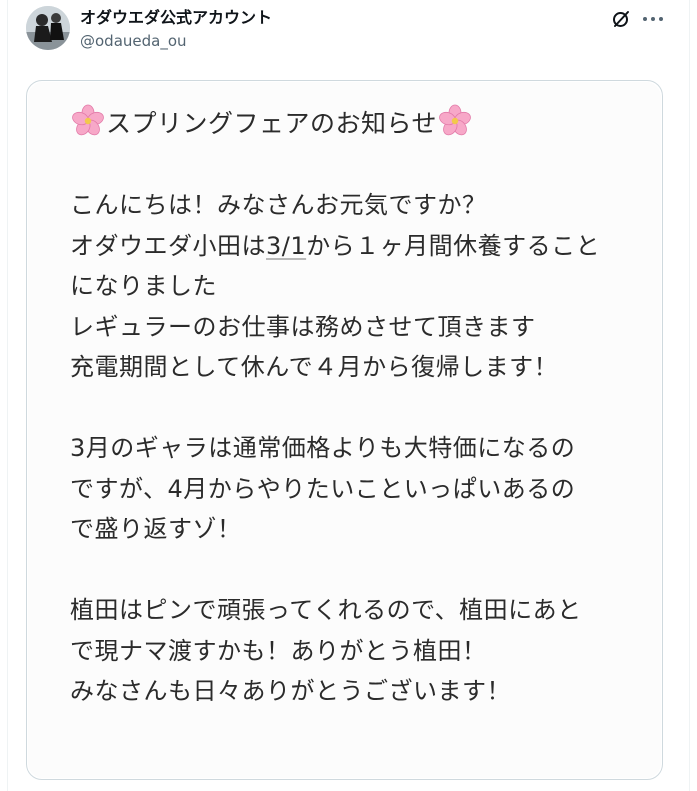 The image size is (697, 791). Describe the element at coordinates (156, 529) in the screenshot. I see `notice-line: で盛り返すゾ！` at that location.